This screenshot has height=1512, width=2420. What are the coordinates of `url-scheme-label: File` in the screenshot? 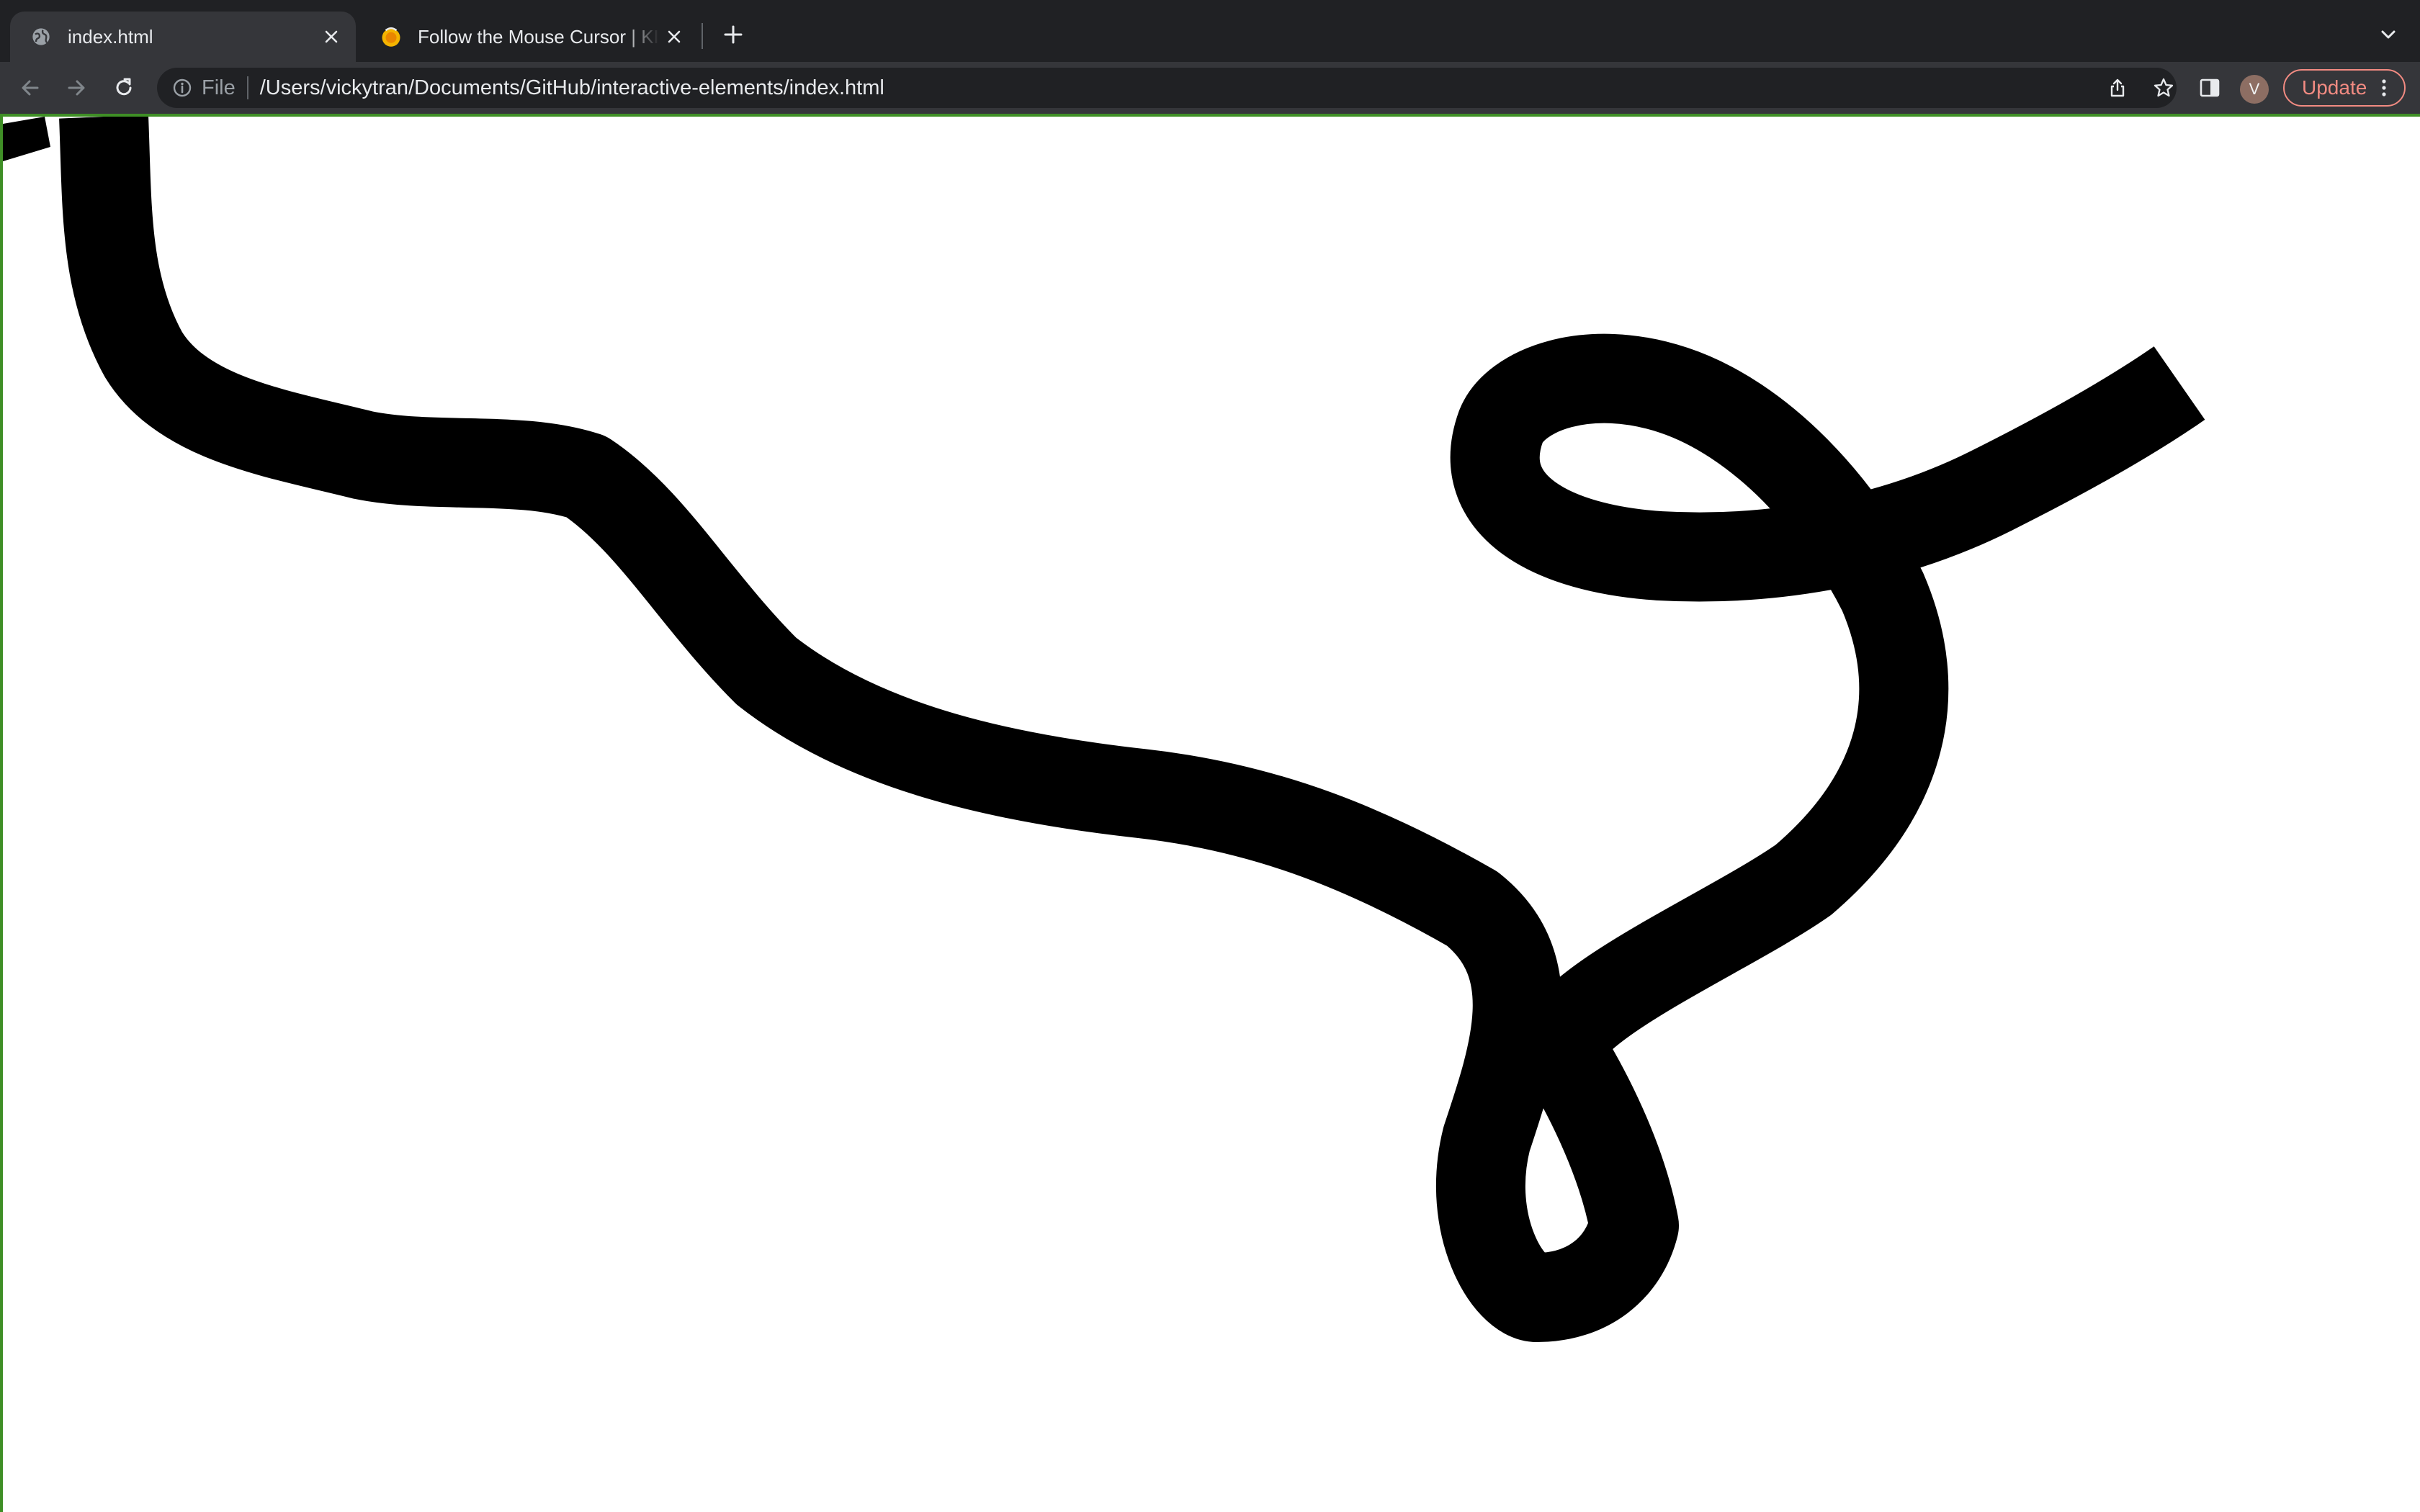 It's located at (219, 87).